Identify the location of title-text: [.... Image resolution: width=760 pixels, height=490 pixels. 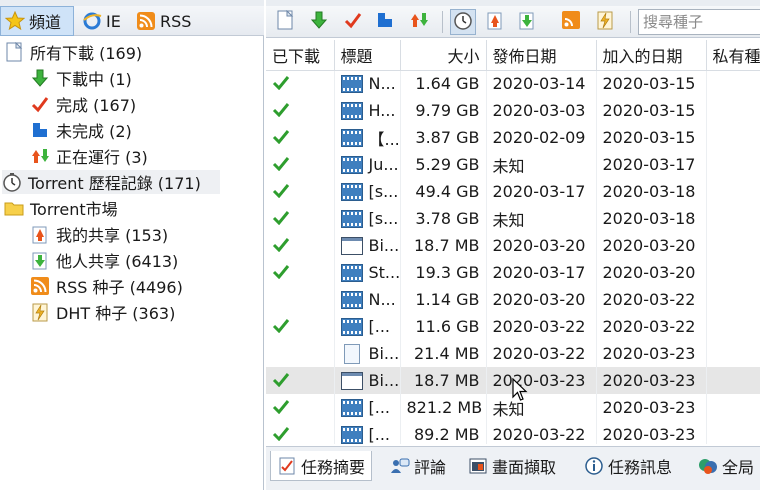
(379, 326).